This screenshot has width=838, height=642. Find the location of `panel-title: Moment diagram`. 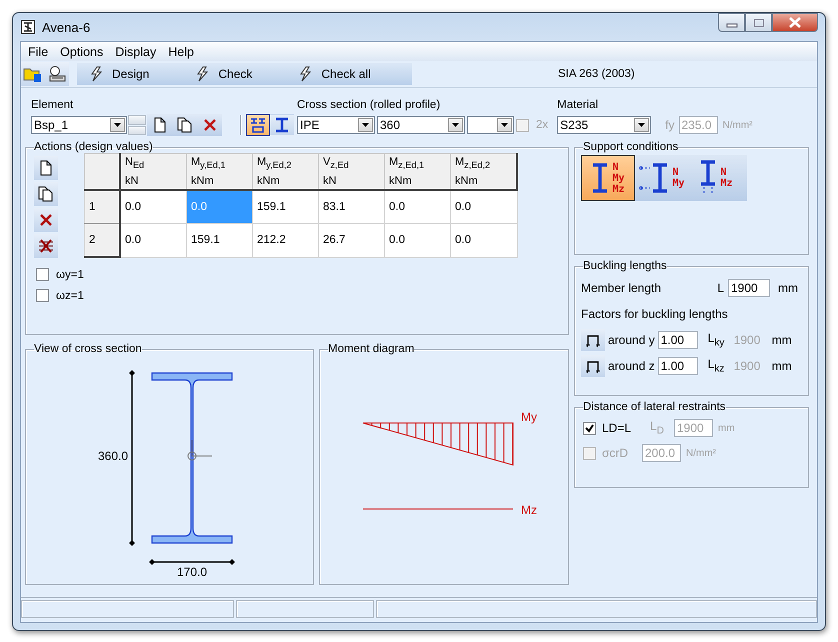

panel-title: Moment diagram is located at coordinates (371, 349).